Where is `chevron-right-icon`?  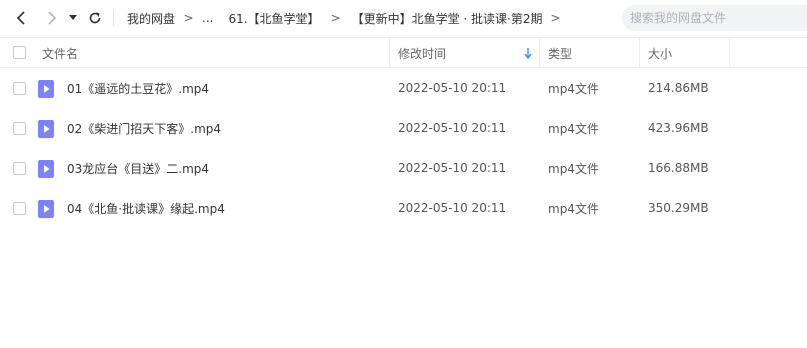
chevron-right-icon is located at coordinates (52, 18).